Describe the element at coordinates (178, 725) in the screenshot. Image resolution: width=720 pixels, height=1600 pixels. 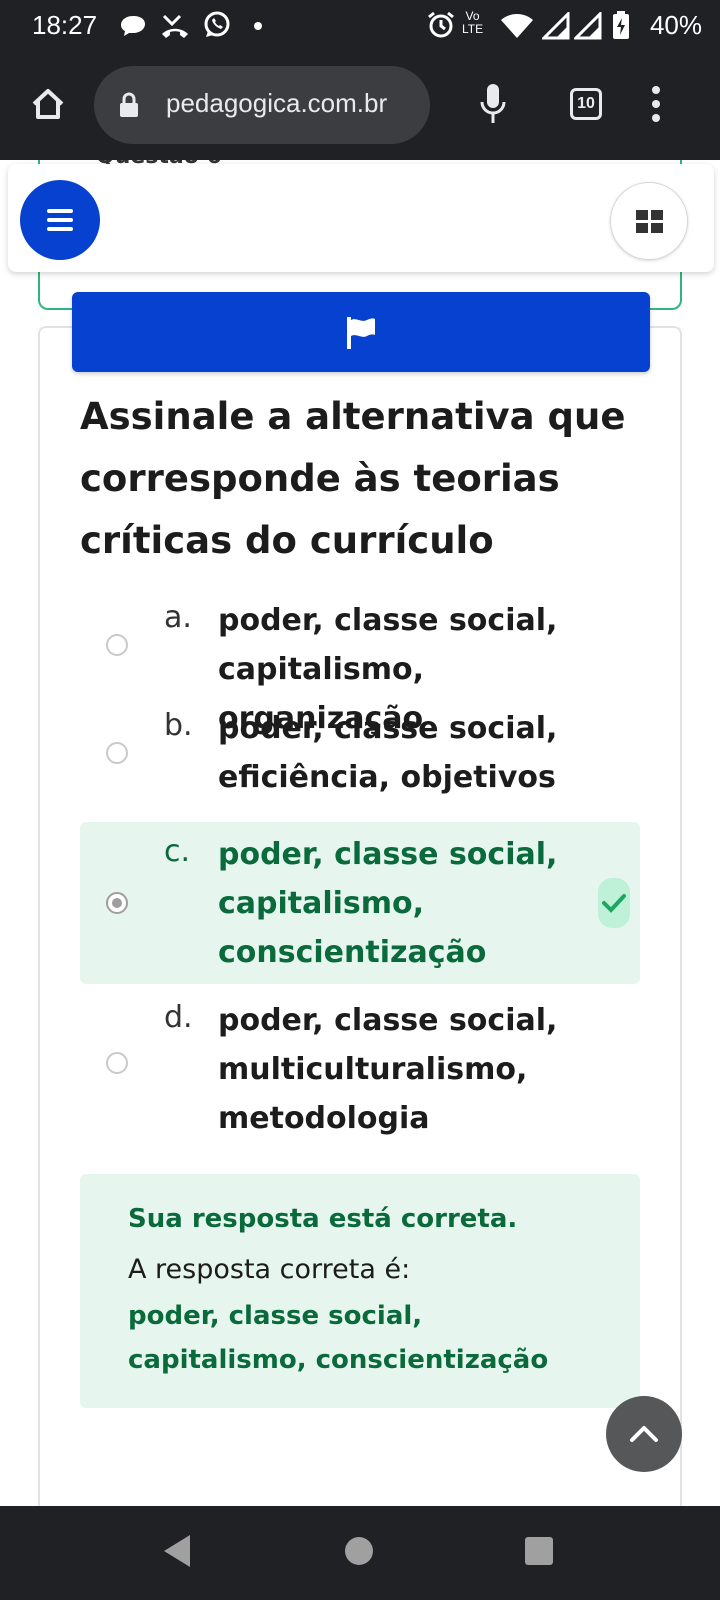
I see `option-letter: b.` at that location.